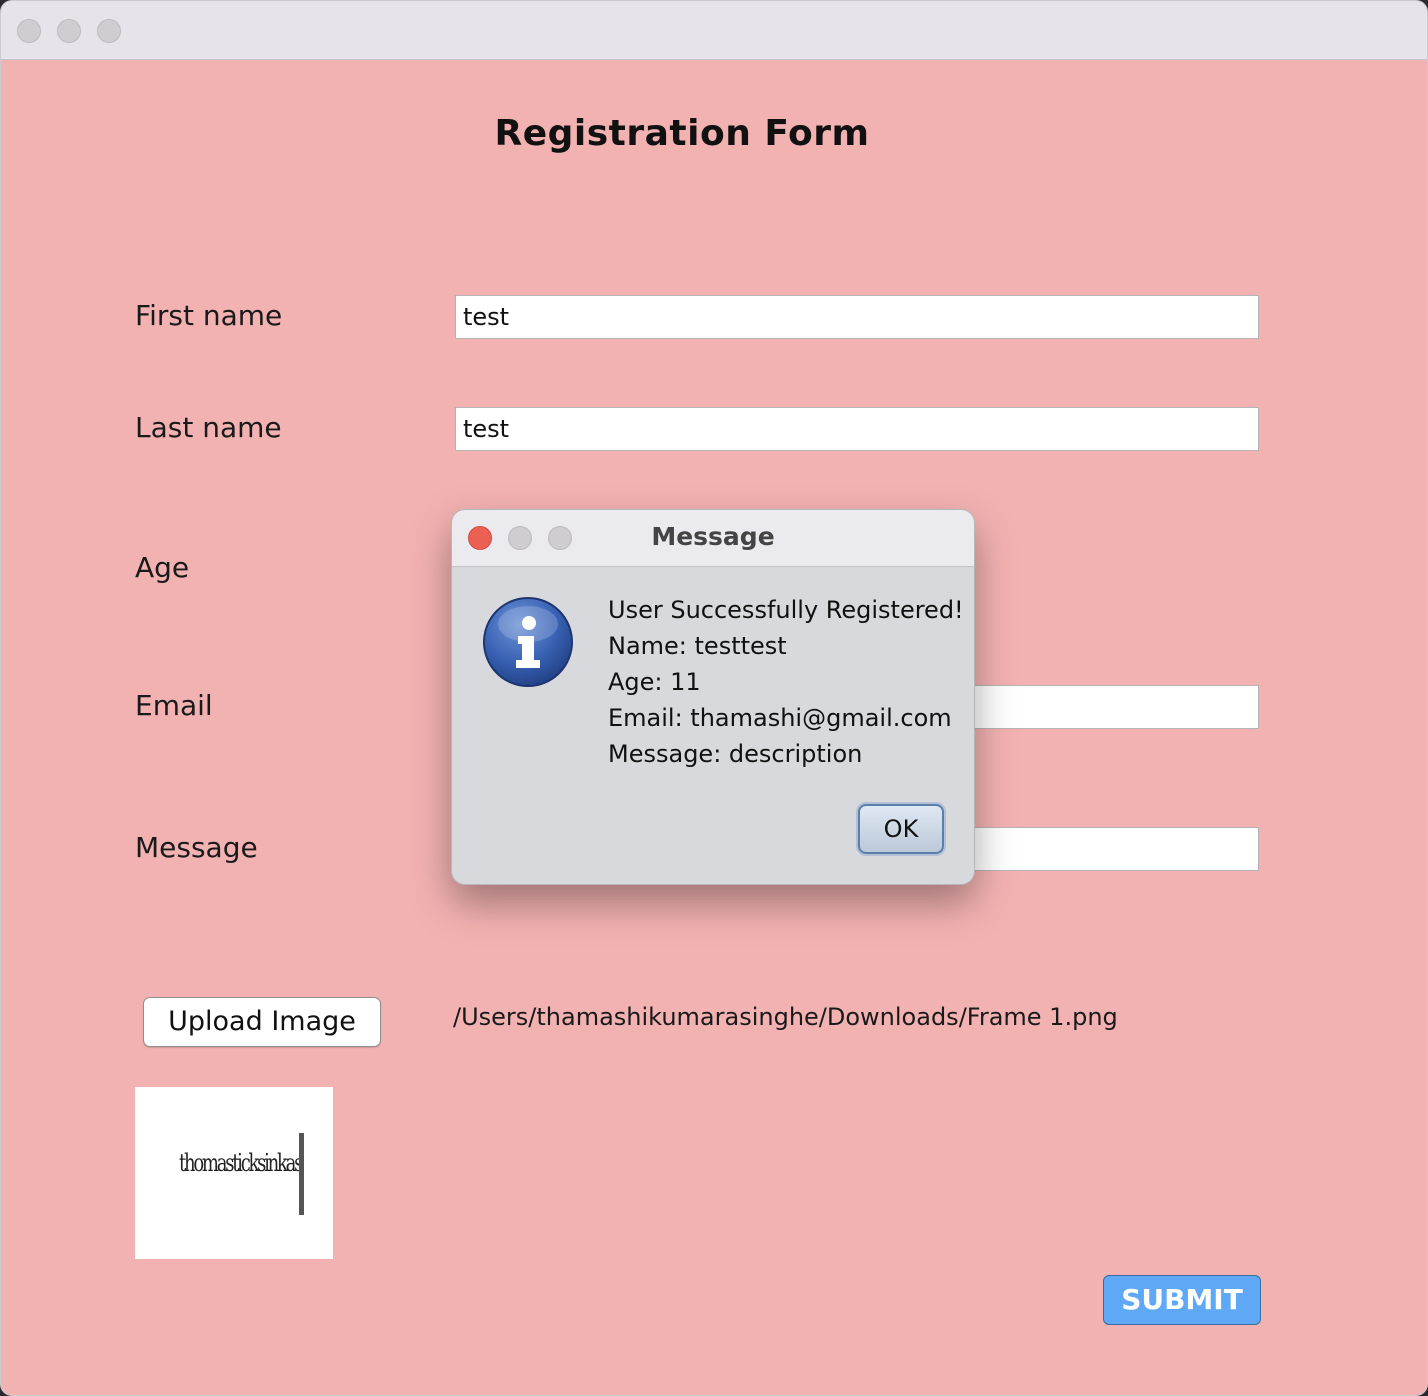  I want to click on message-label: Message, so click(196, 847).